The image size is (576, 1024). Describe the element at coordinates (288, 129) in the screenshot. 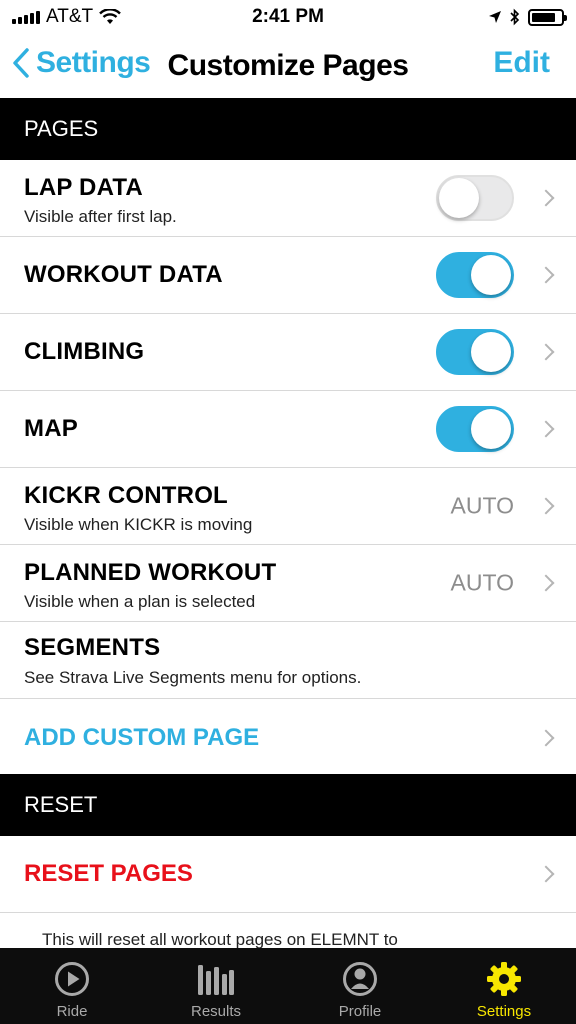

I see `section-header-pages: PAGES` at that location.